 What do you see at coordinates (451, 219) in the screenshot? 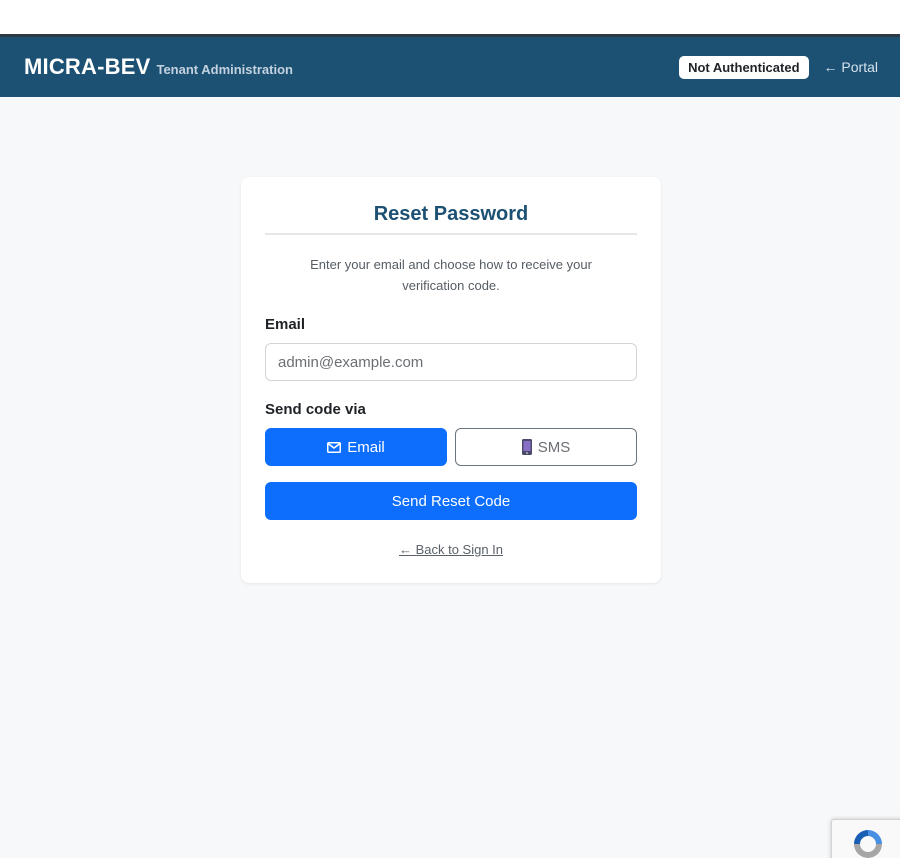
I see `page-title: Reset Password` at bounding box center [451, 219].